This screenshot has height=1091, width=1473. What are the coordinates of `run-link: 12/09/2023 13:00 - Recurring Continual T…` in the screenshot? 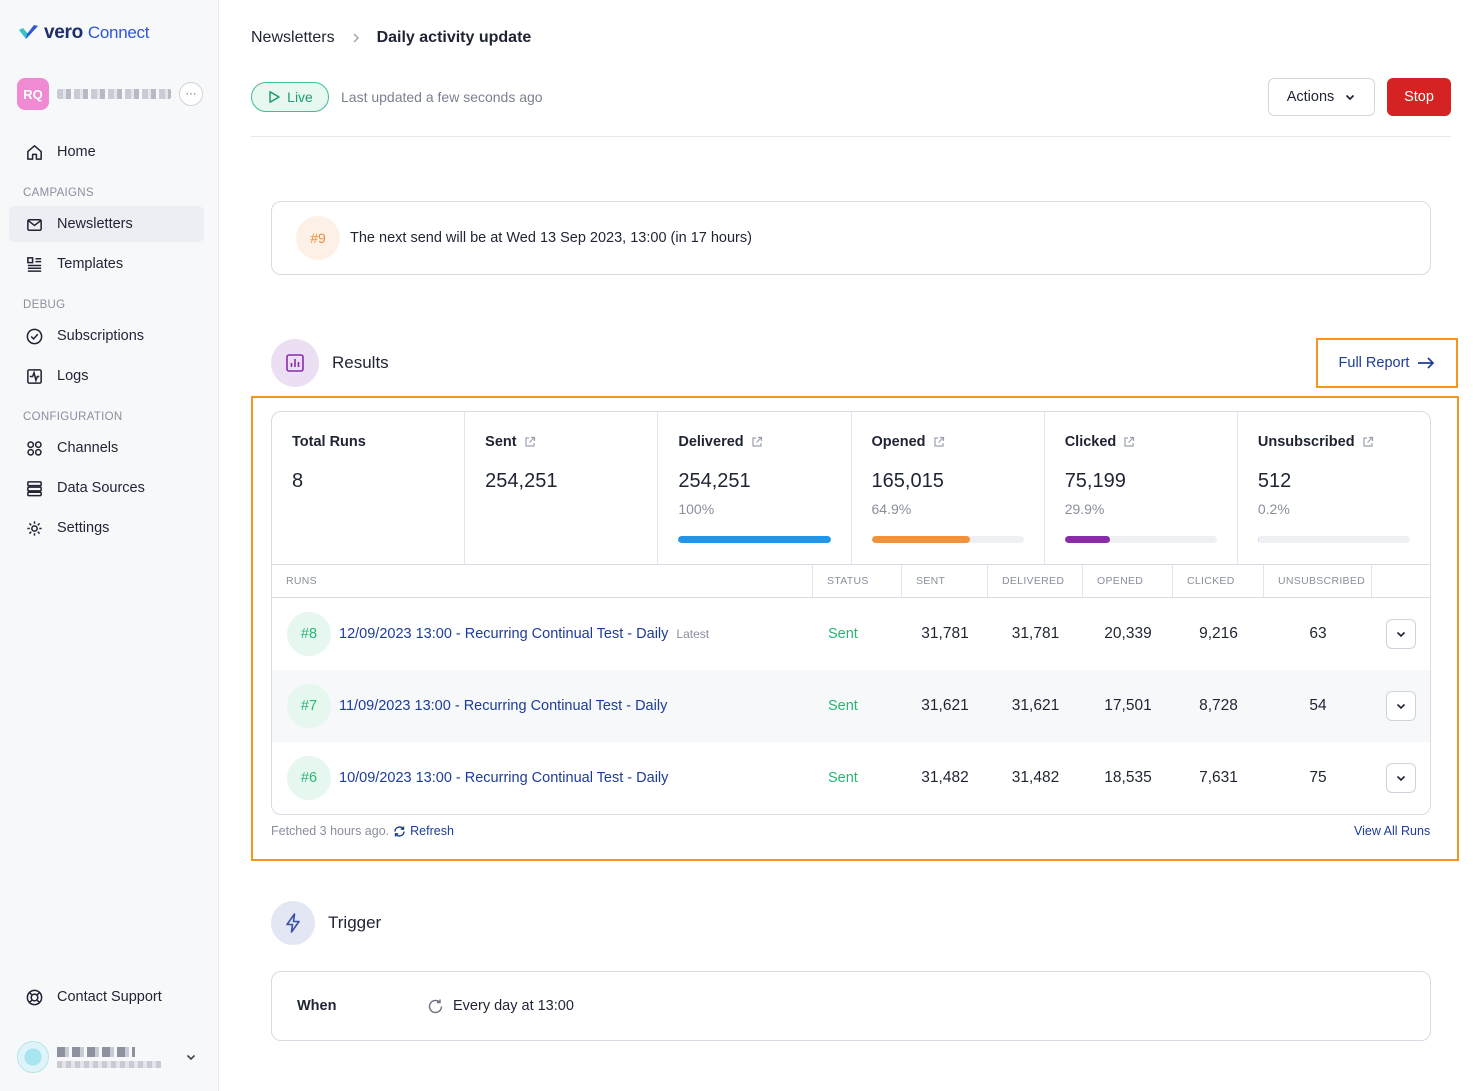 It's located at (503, 634).